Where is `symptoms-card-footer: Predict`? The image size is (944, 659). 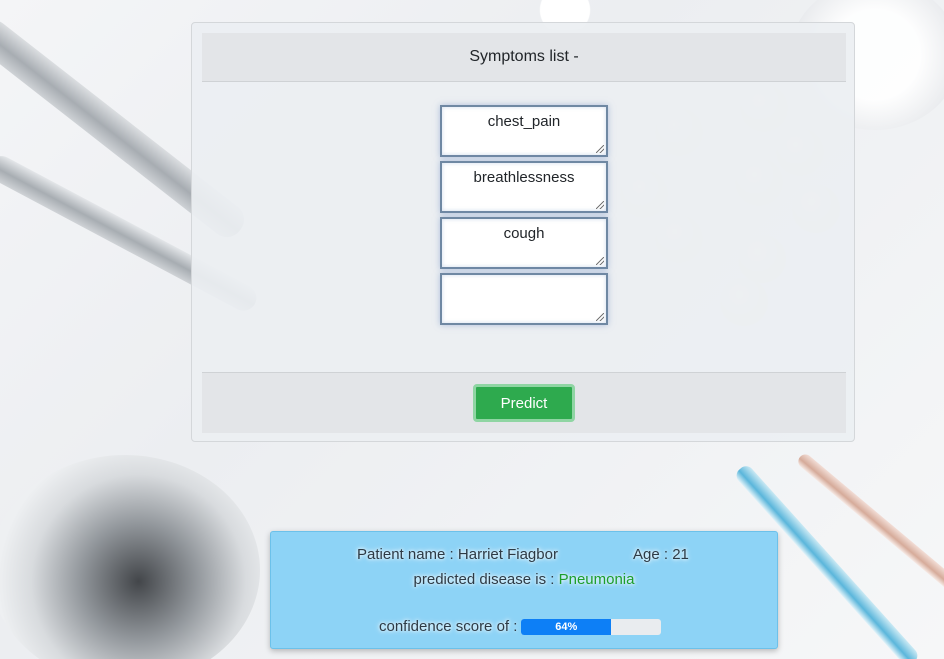 symptoms-card-footer: Predict is located at coordinates (524, 402).